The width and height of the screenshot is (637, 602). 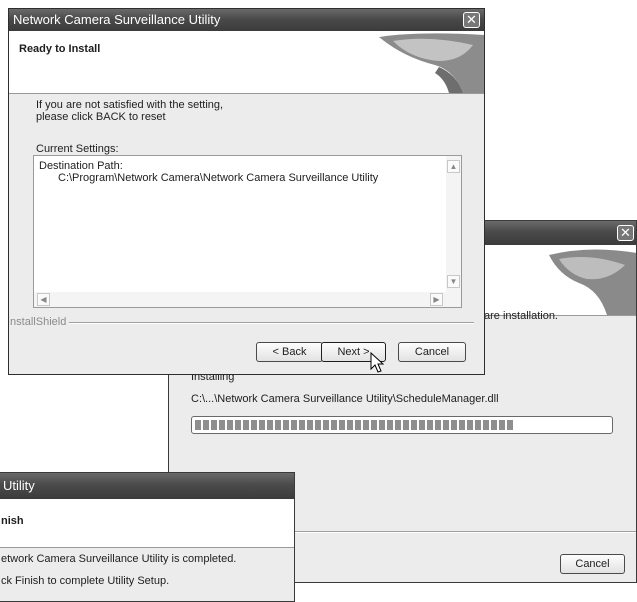 I want to click on vertical-scrollbar: ▲ ▼, so click(x=453, y=224).